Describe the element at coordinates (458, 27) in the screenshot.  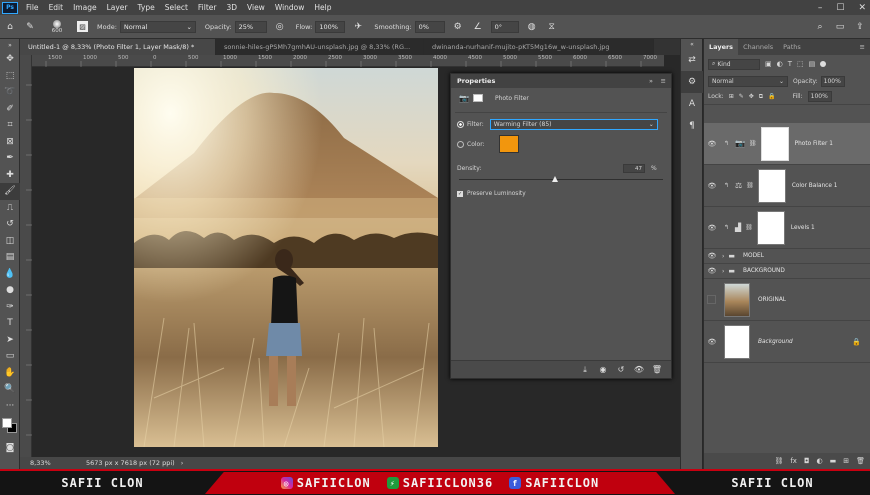
I see `gear-icon: ⚙` at that location.